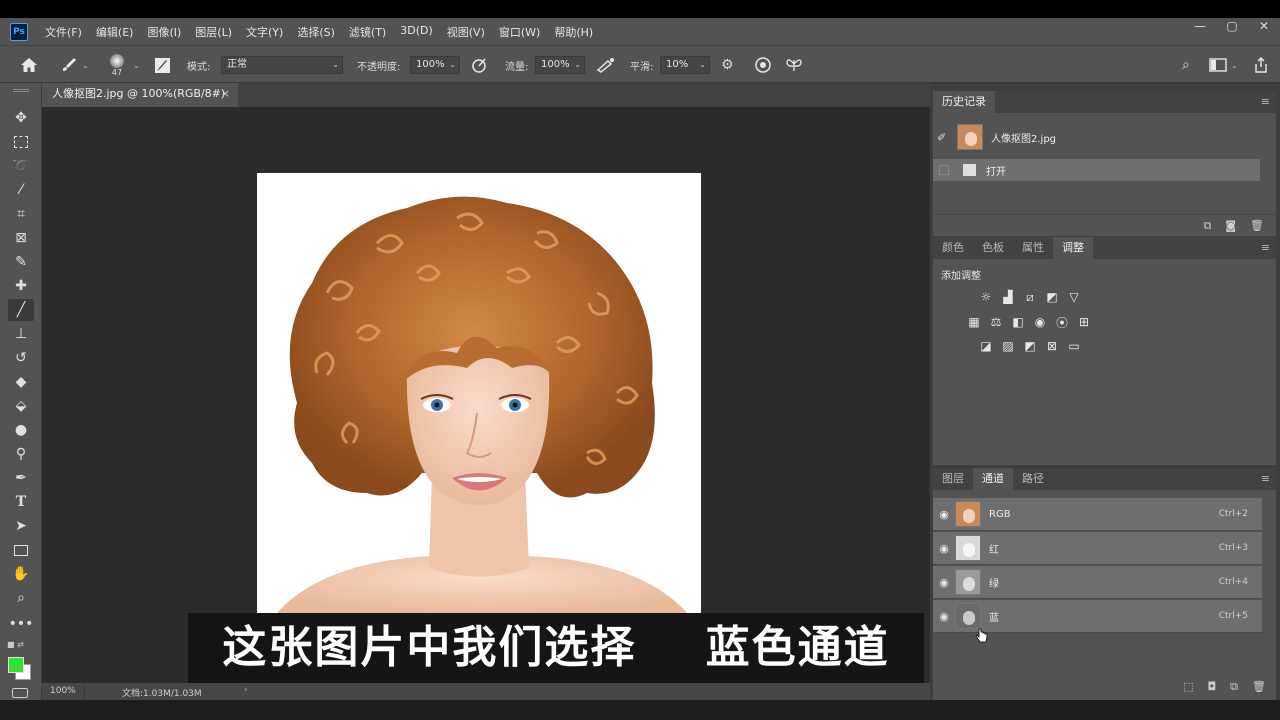  I want to click on new-channel-icon: ⧉, so click(1234, 687).